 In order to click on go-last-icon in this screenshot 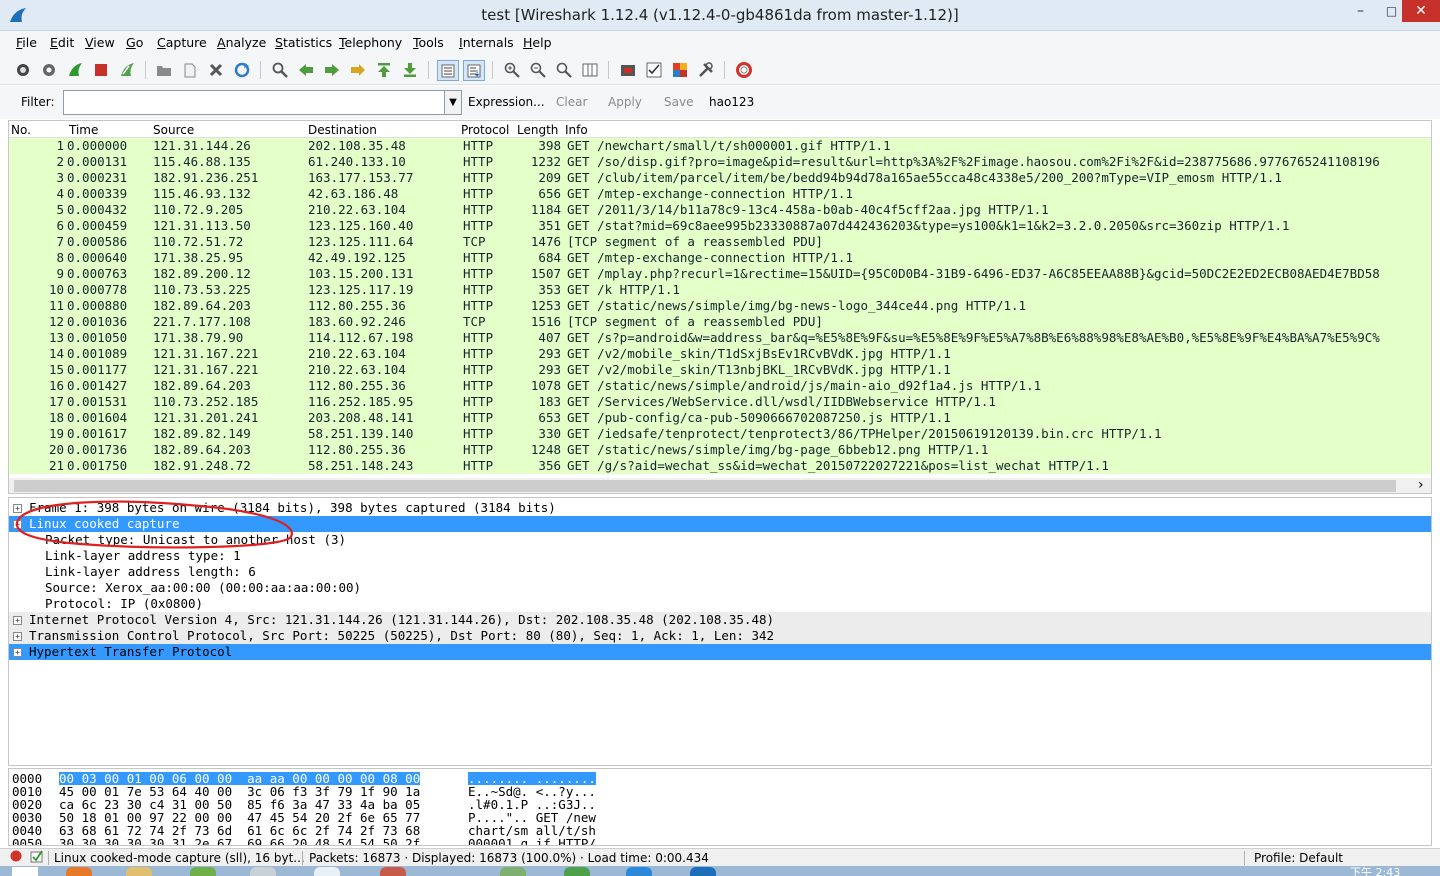, I will do `click(410, 70)`.